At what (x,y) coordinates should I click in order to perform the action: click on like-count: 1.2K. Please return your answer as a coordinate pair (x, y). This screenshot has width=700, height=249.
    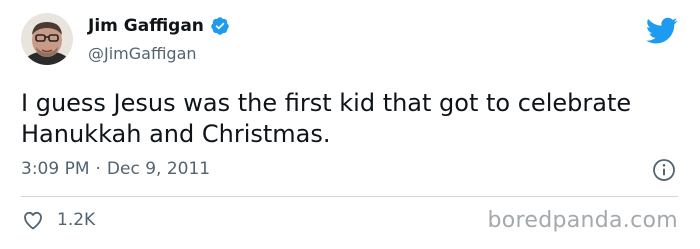
    Looking at the image, I should click on (76, 220).